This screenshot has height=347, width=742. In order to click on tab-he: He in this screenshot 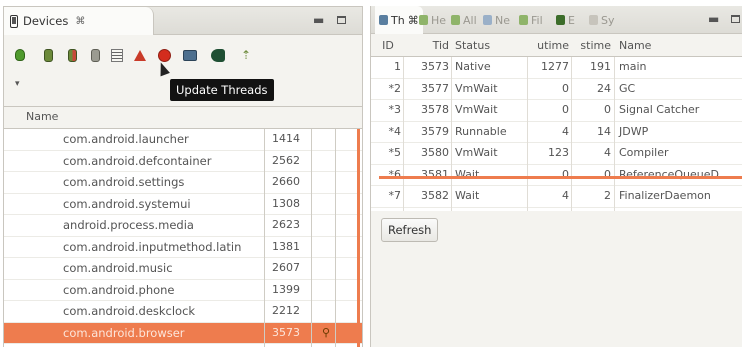, I will do `click(432, 20)`.